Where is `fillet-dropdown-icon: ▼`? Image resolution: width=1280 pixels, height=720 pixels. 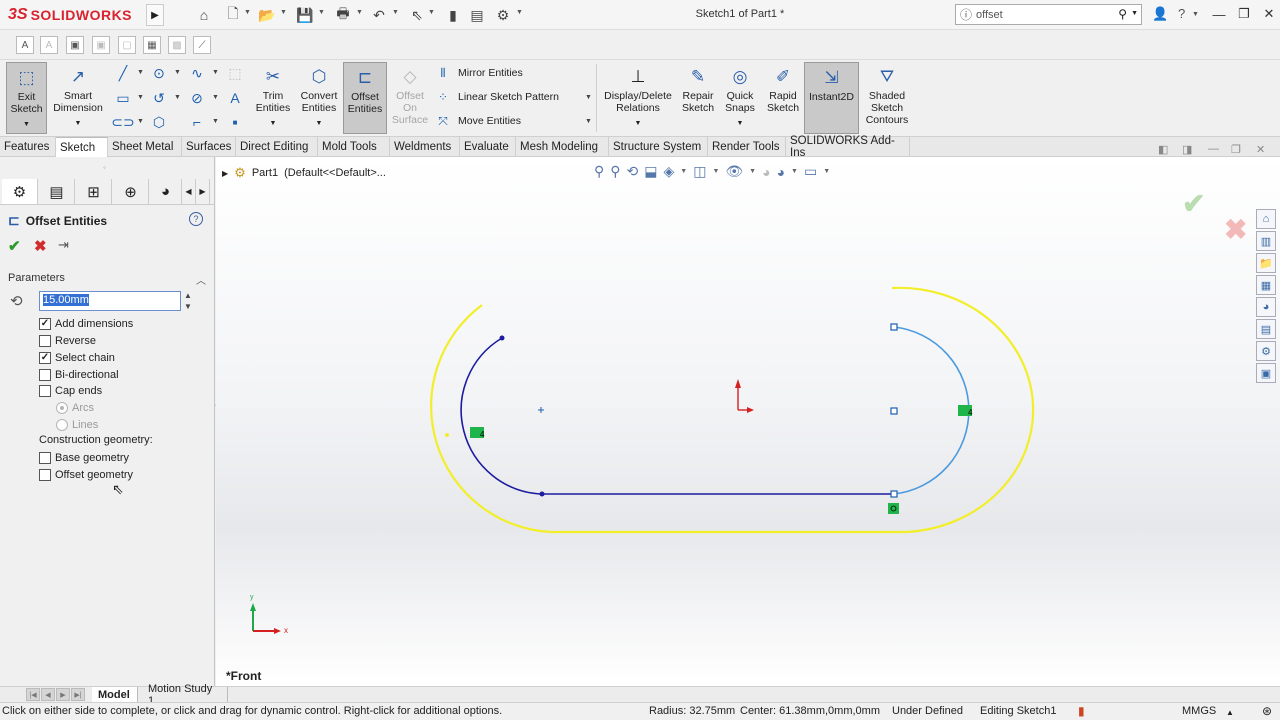 fillet-dropdown-icon: ▼ is located at coordinates (215, 121).